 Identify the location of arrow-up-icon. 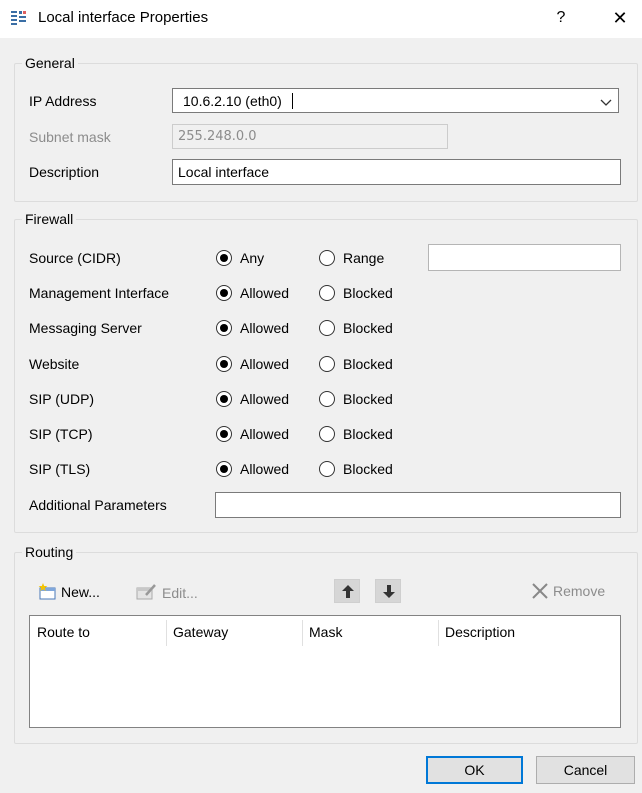
(348, 593).